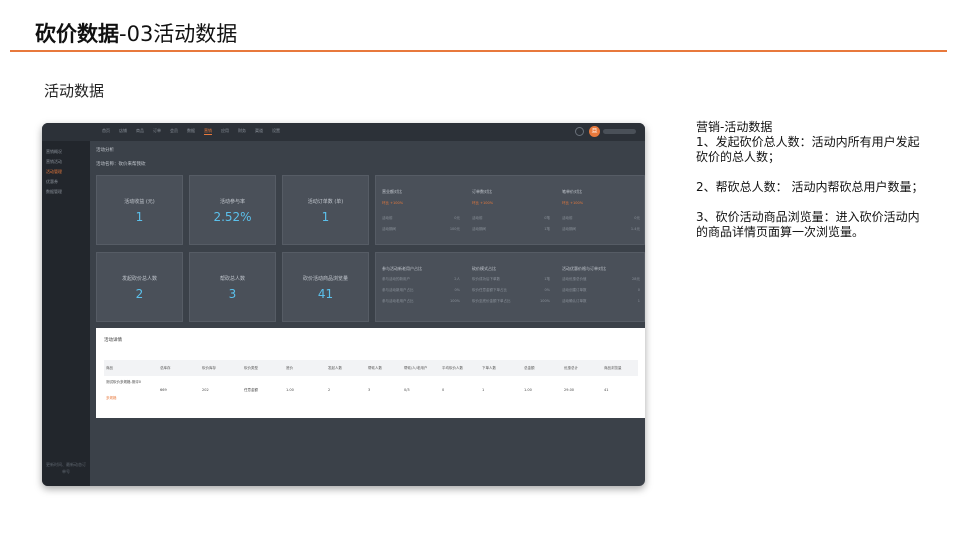 The image size is (960, 540). Describe the element at coordinates (54, 162) in the screenshot. I see `sidebar-item: 营销活动` at that location.